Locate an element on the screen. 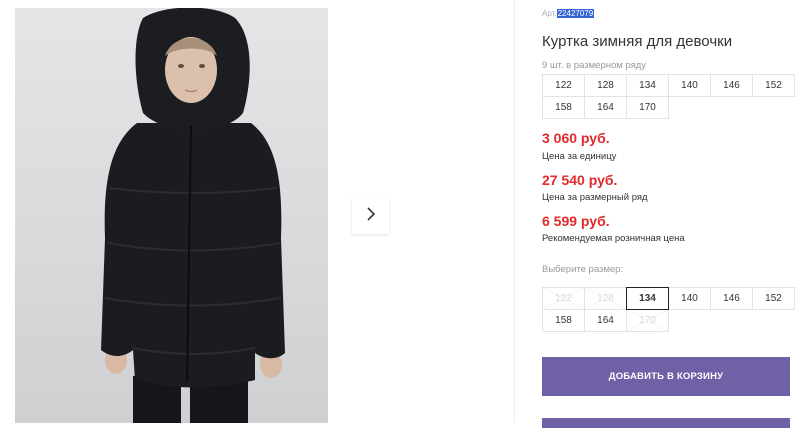  retail-price: 6 599 руб. is located at coordinates (576, 221).